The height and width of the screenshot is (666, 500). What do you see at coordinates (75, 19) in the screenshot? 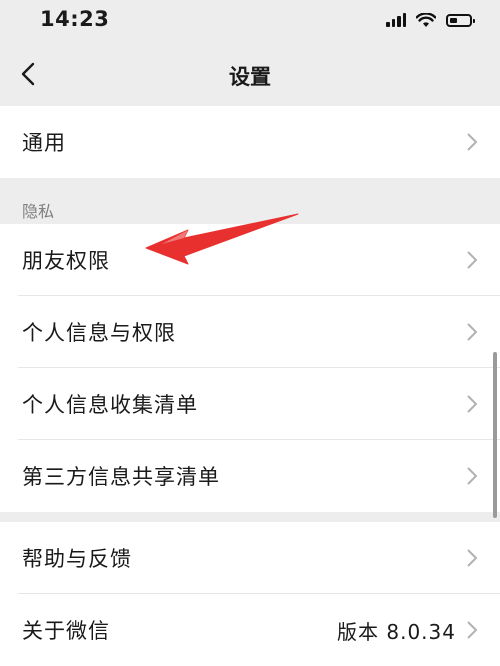
I see `status-time: 14:23` at bounding box center [75, 19].